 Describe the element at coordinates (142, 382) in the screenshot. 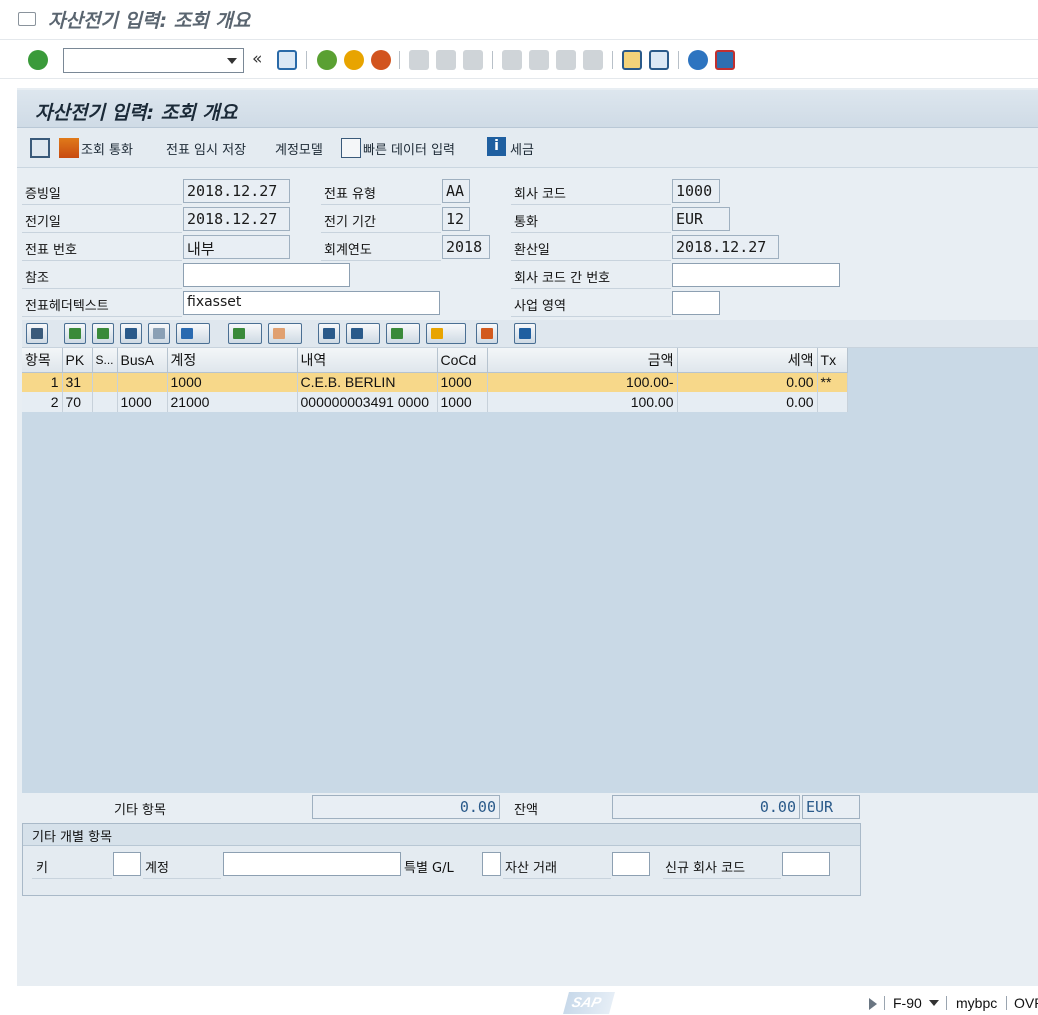

I see `cell-busa` at that location.